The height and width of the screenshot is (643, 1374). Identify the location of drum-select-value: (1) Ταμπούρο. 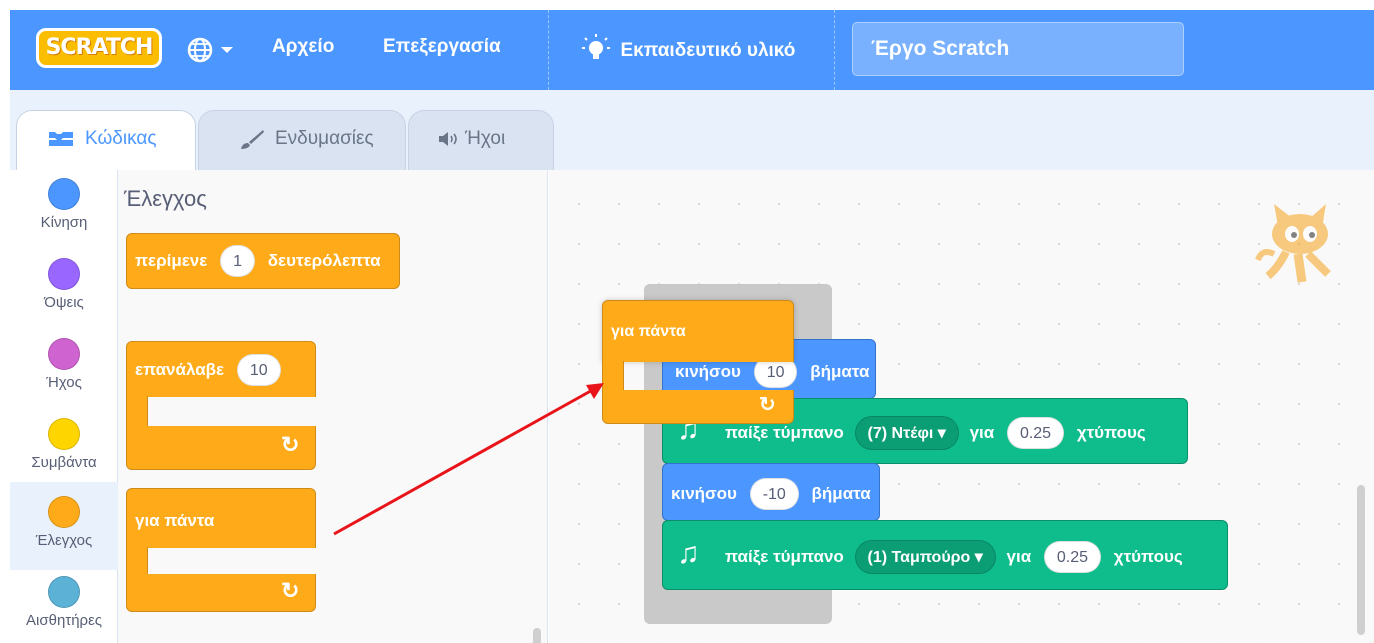
(919, 557).